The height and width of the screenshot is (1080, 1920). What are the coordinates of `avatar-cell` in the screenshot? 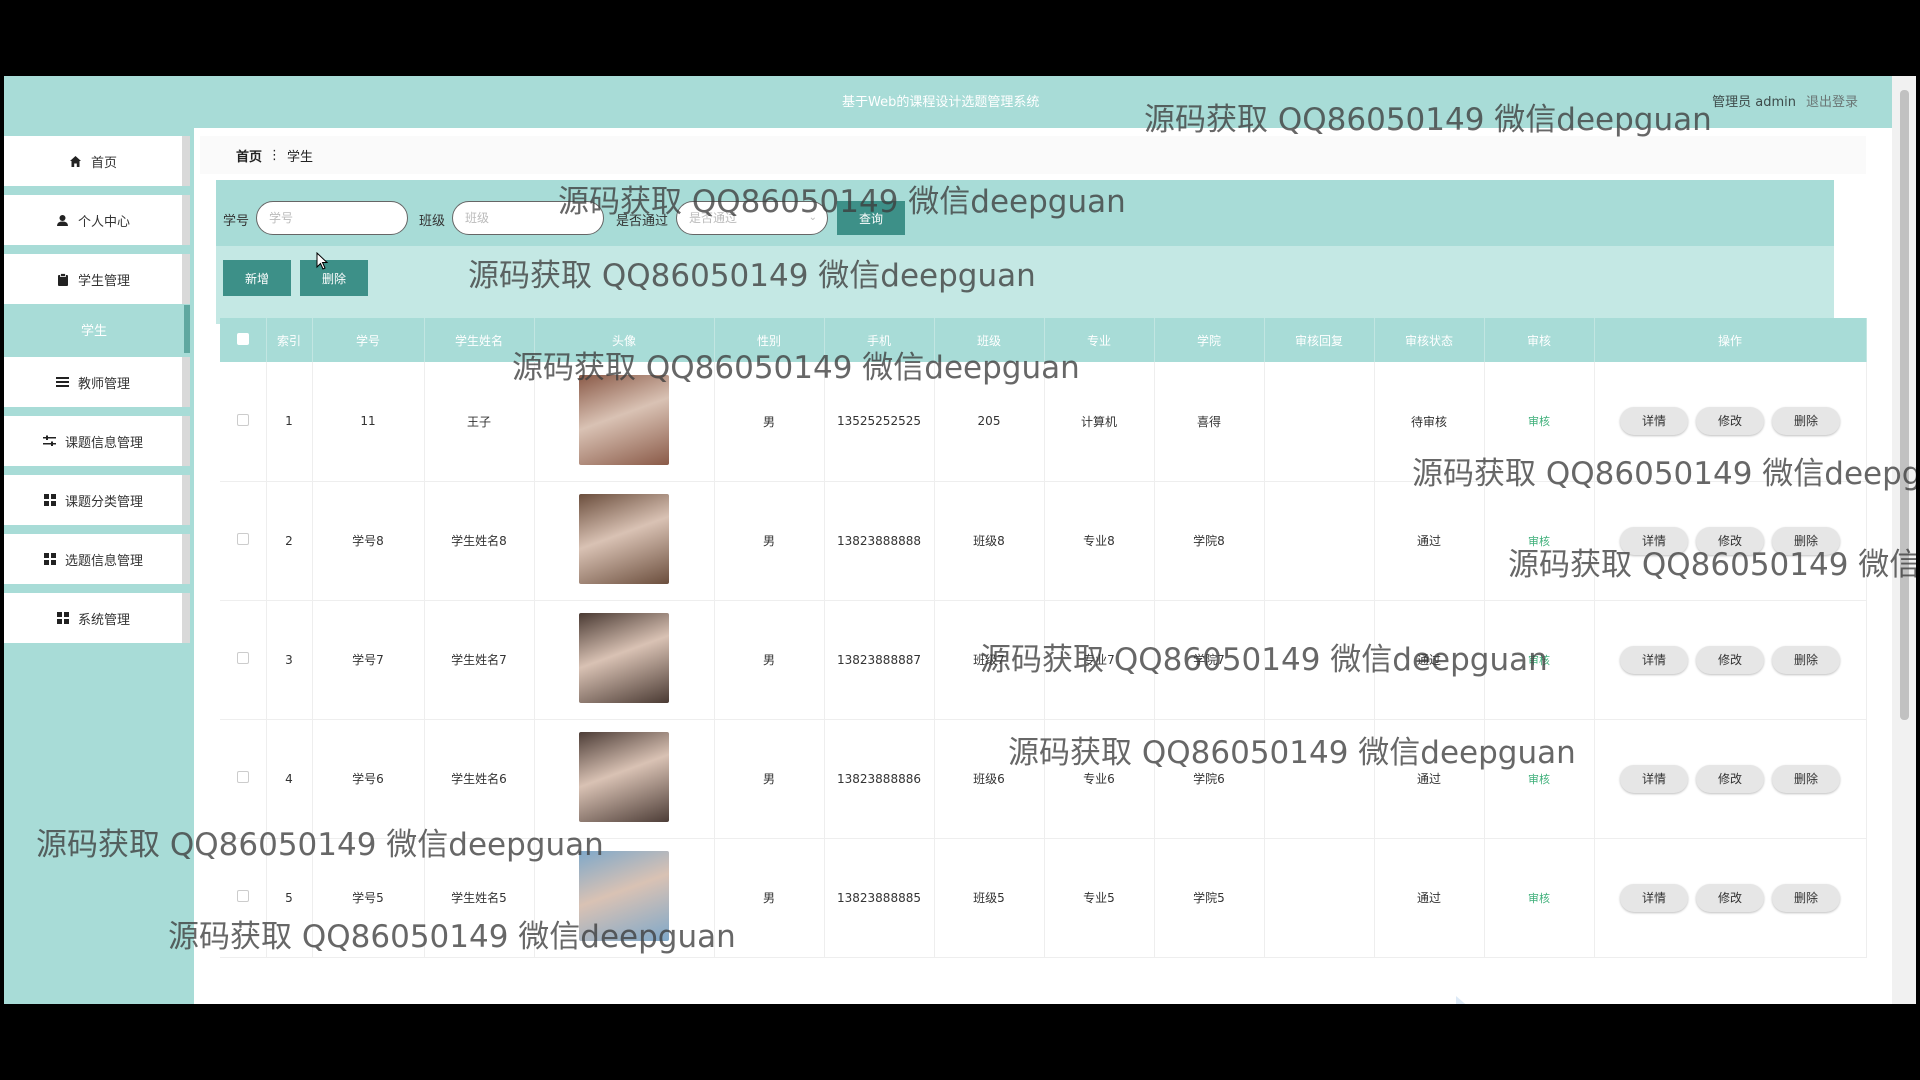 It's located at (624, 541).